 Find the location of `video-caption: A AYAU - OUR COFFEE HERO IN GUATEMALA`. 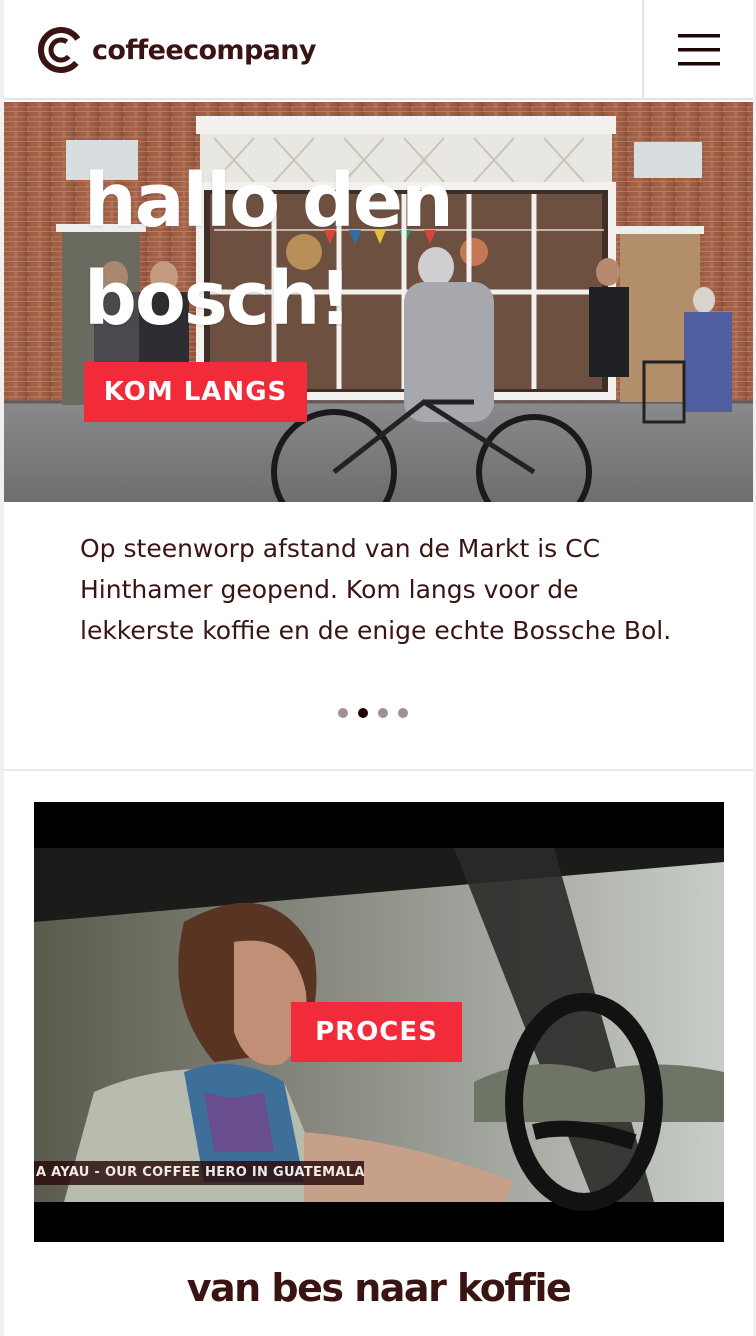

video-caption: A AYAU - OUR COFFEE HERO IN GUATEMALA is located at coordinates (199, 1173).